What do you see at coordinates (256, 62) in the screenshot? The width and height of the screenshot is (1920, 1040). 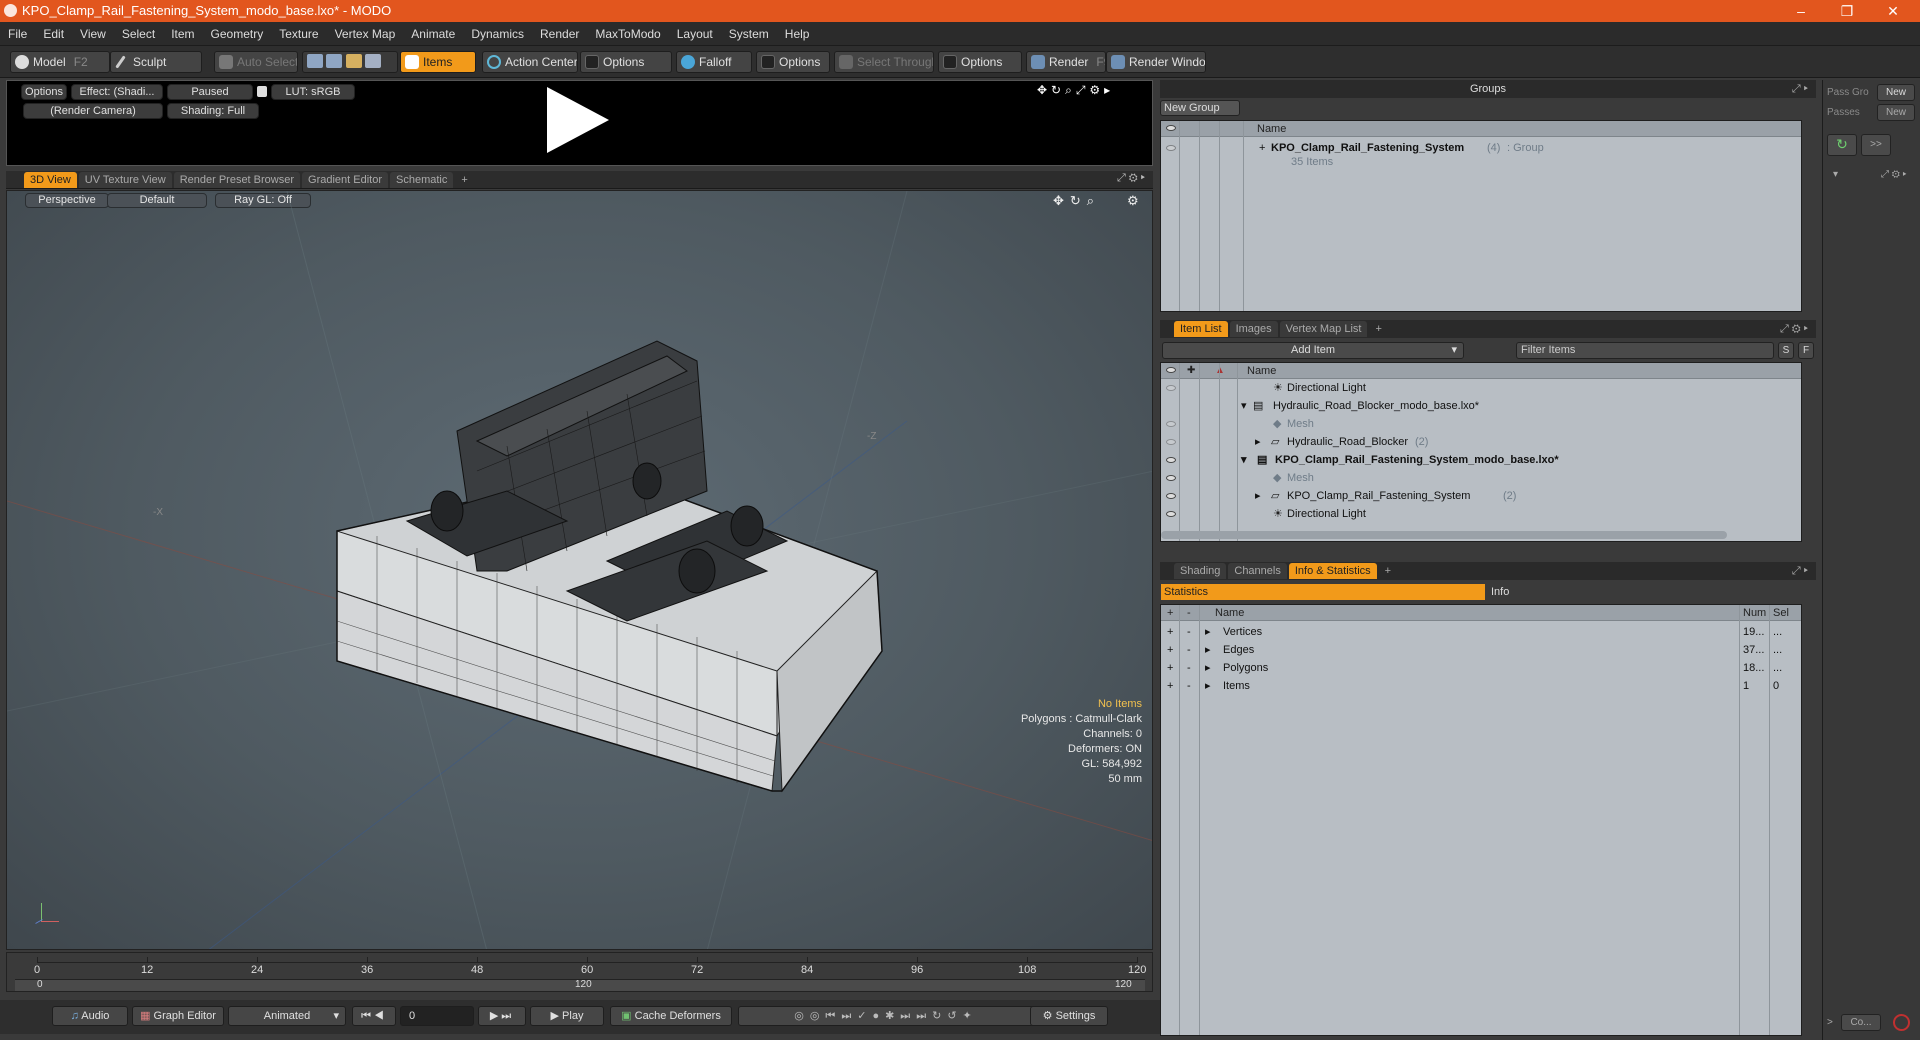 I see `auto-select-button: Auto Select` at bounding box center [256, 62].